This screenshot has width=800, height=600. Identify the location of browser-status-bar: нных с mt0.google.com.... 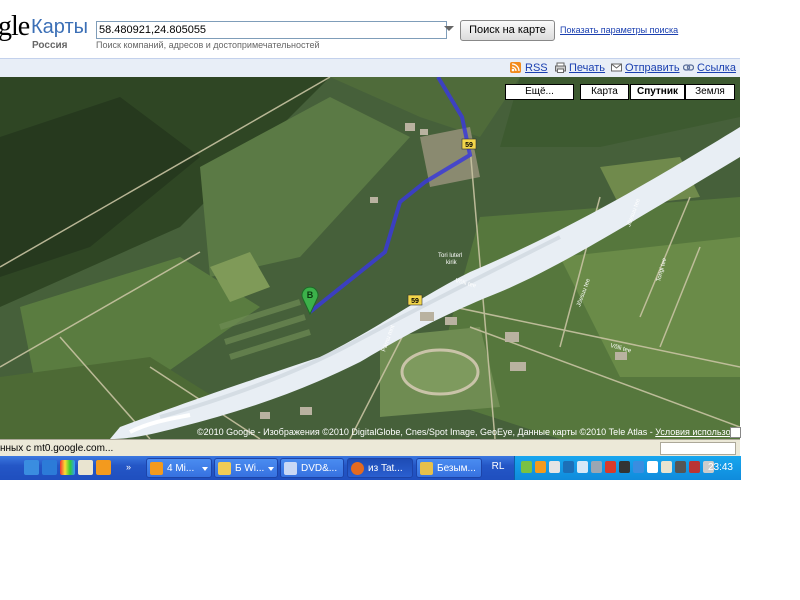
(370, 448).